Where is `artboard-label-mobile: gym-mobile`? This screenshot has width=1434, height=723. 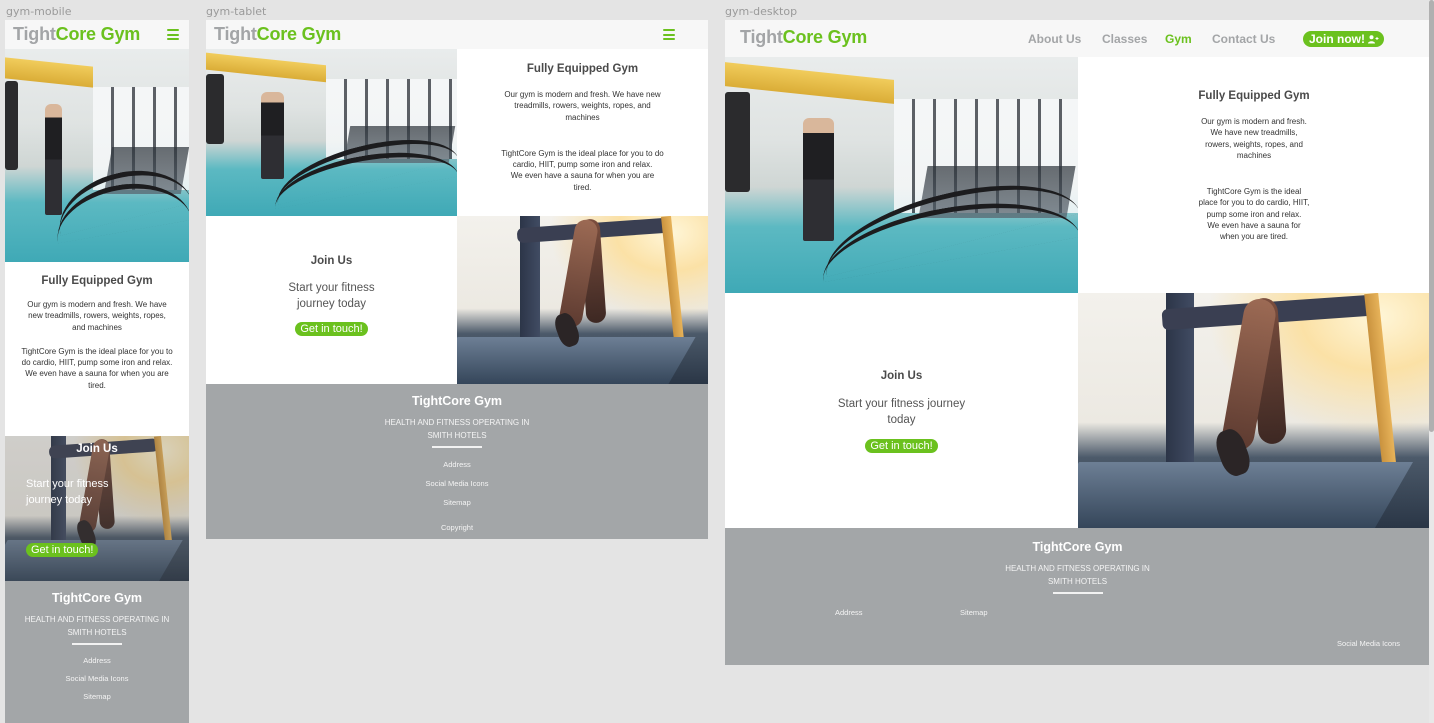
artboard-label-mobile: gym-mobile is located at coordinates (39, 11).